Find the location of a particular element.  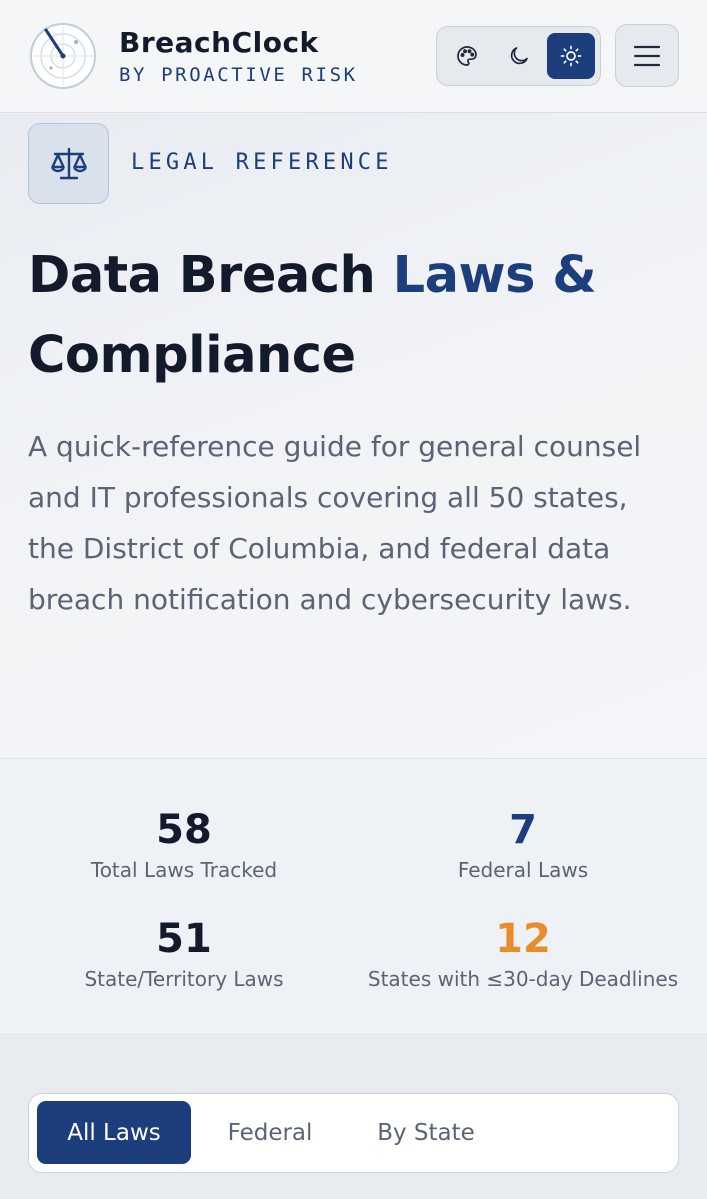

moon-icon is located at coordinates (519, 56).